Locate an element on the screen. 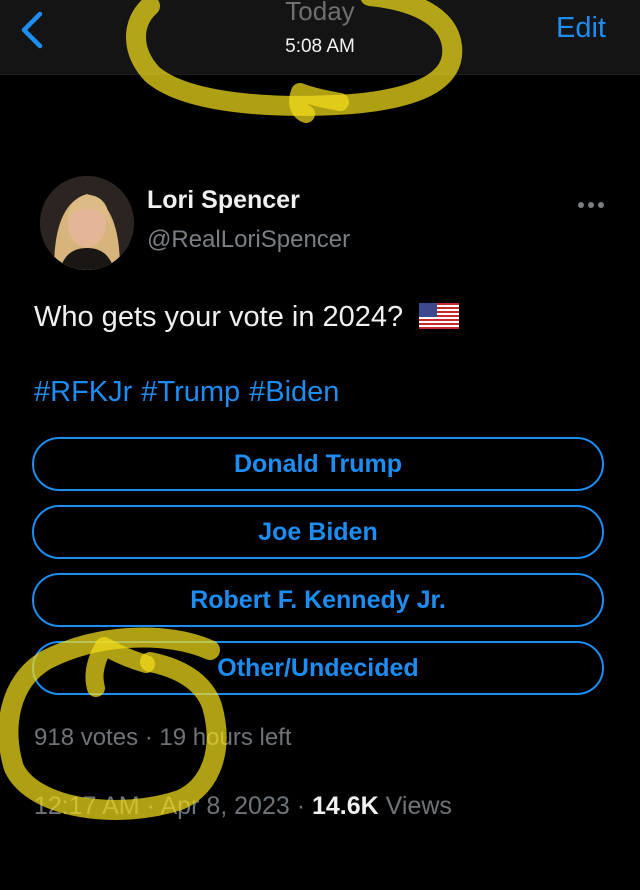 The height and width of the screenshot is (890, 640). nav-title-time: 5:08 AM is located at coordinates (320, 46).